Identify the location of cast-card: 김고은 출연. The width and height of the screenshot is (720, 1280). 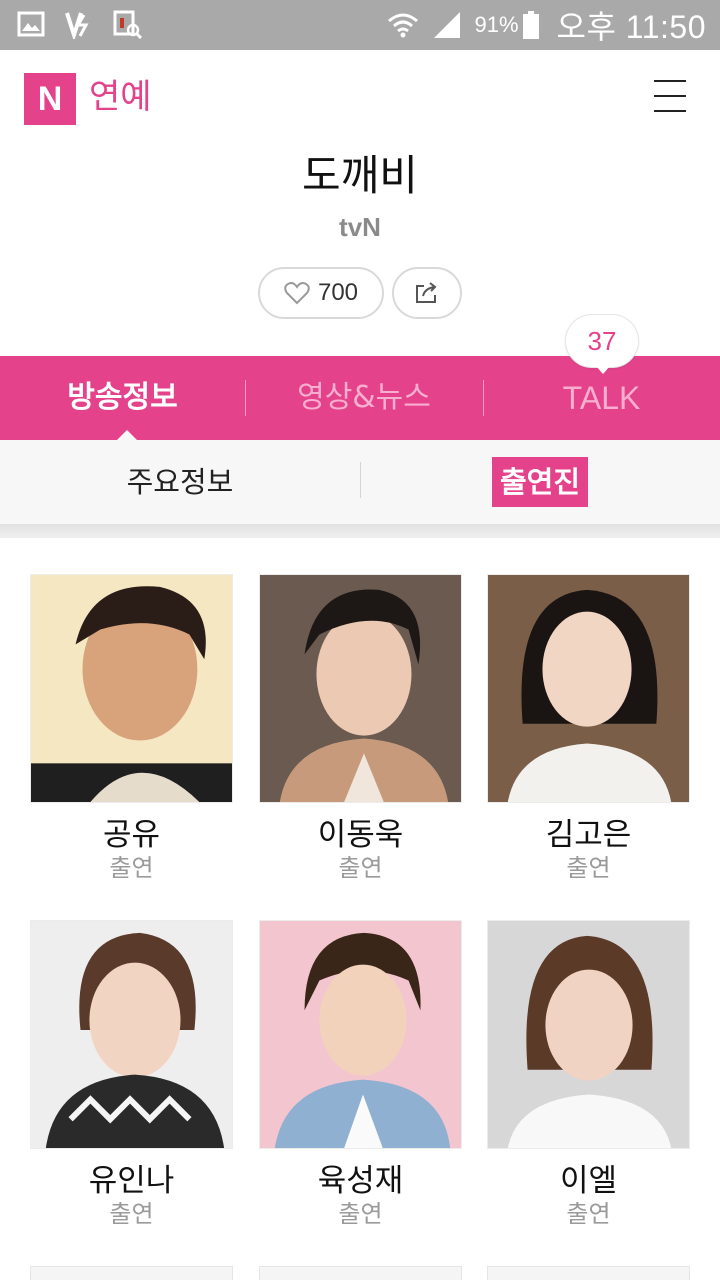
(588, 728).